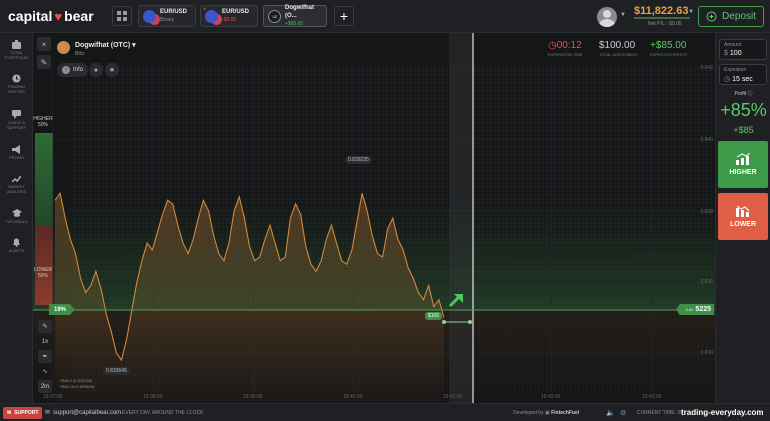  I want to click on support-label: SUPPORT, so click(26, 413).